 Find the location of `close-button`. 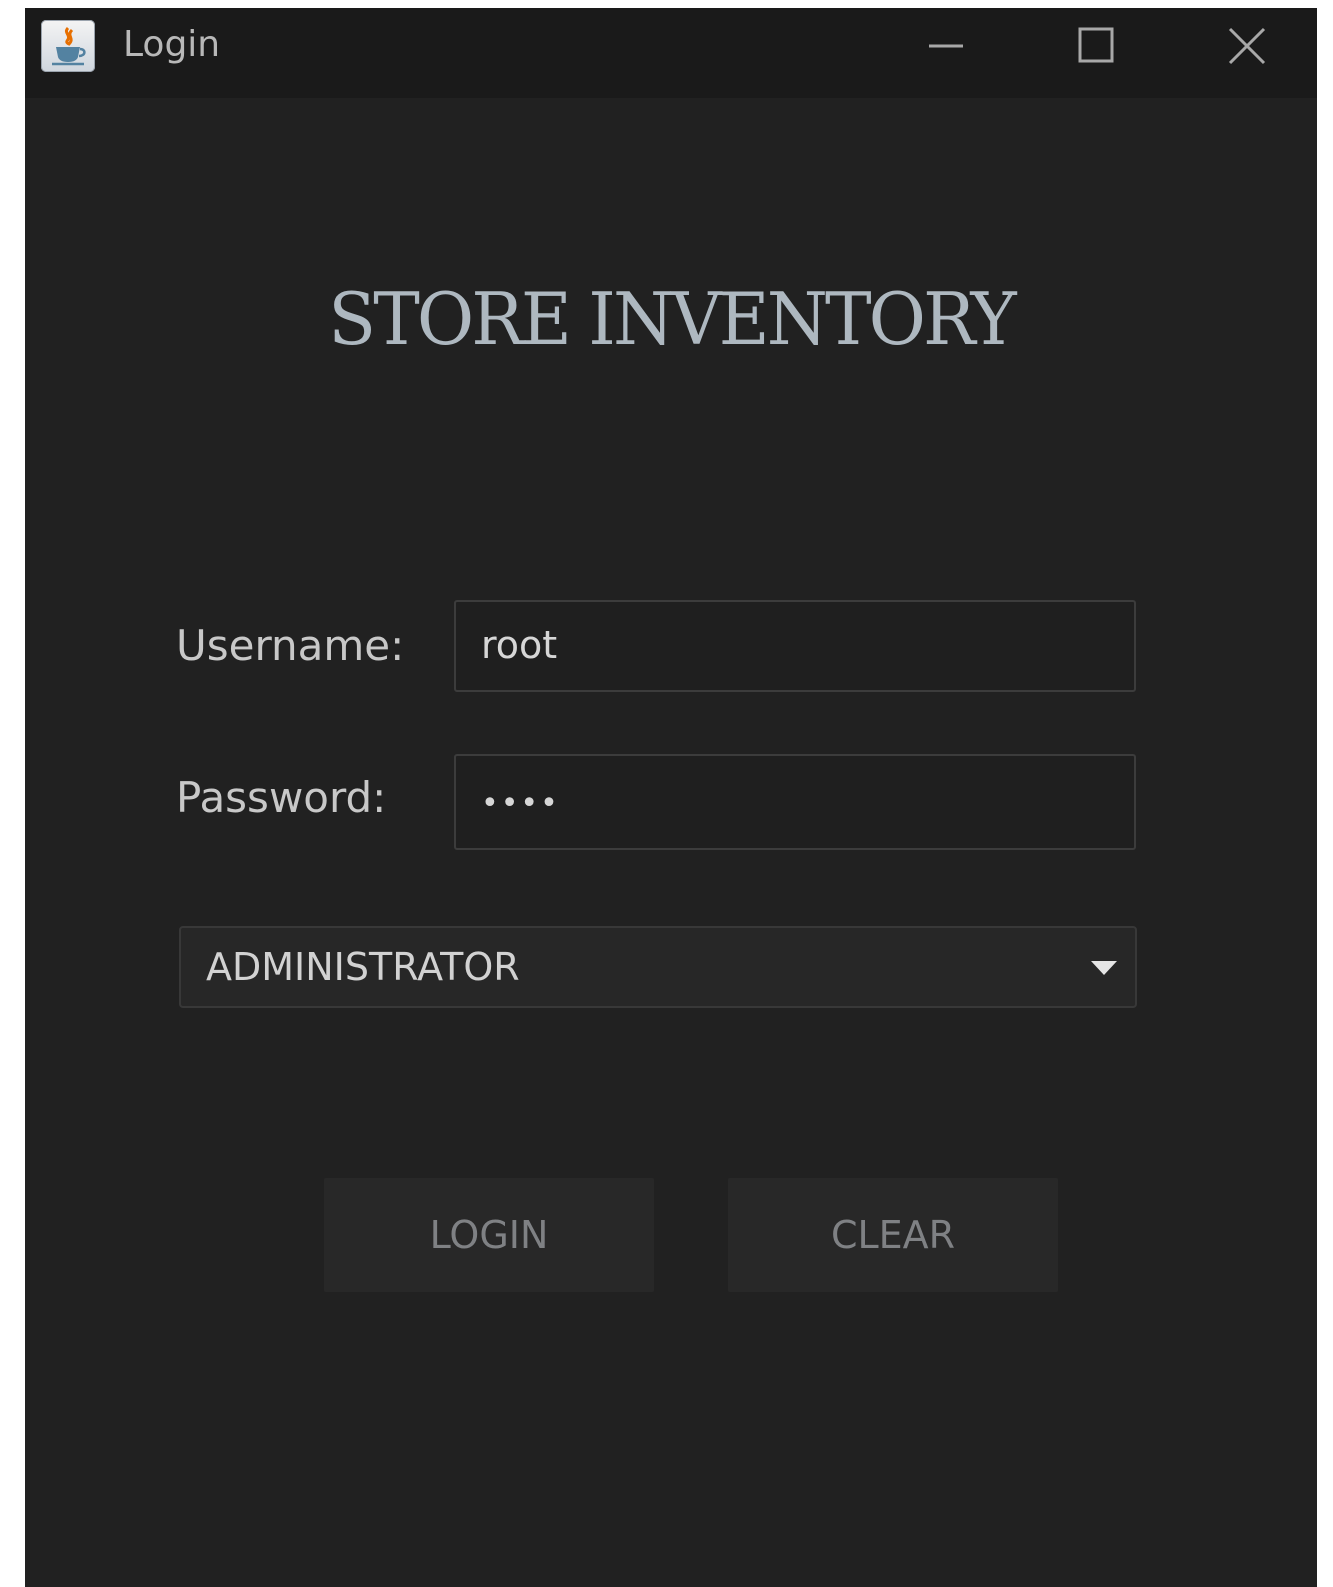

close-button is located at coordinates (1246, 46).